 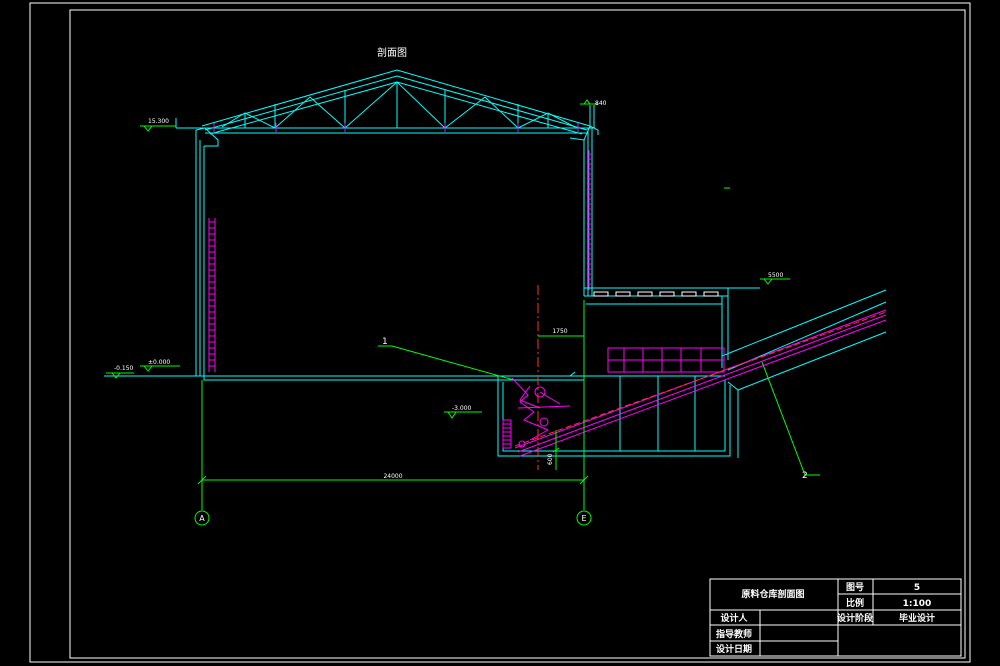 What do you see at coordinates (507, 434) in the screenshot?
I see `pit-ladder-rungs` at bounding box center [507, 434].